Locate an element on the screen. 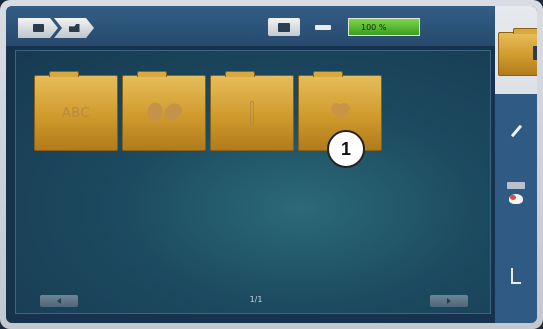 The image size is (543, 329). arrow-left-icon is located at coordinates (59, 301).